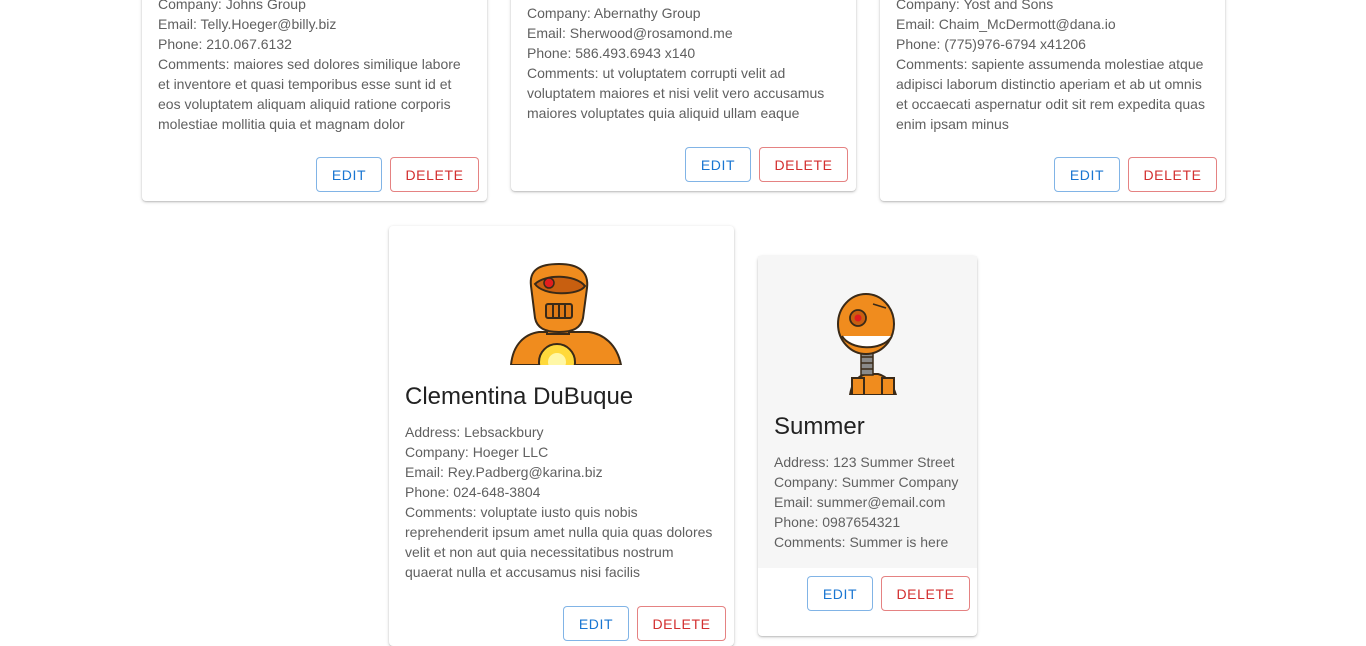  Describe the element at coordinates (611, 53) in the screenshot. I see `contact-phone: Phone: 586.493.6943 x140` at that location.